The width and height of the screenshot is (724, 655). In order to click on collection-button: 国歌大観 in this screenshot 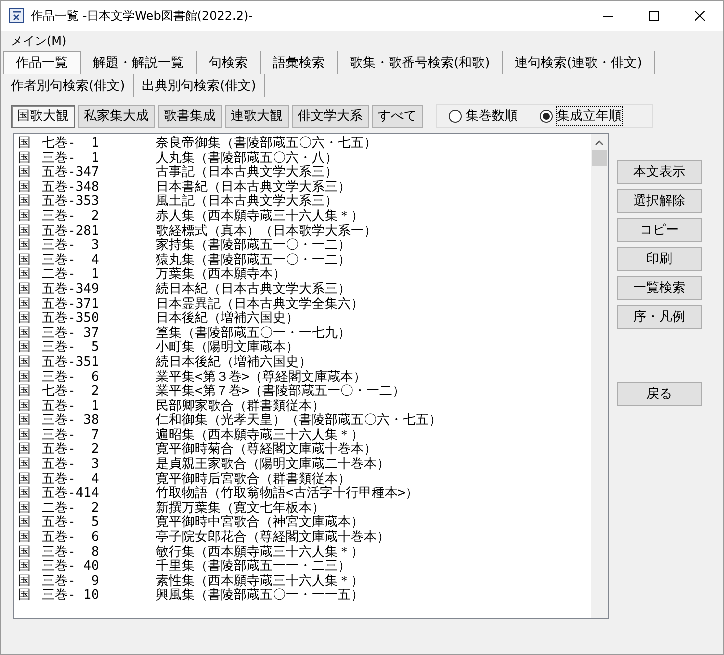, I will do `click(43, 116)`.